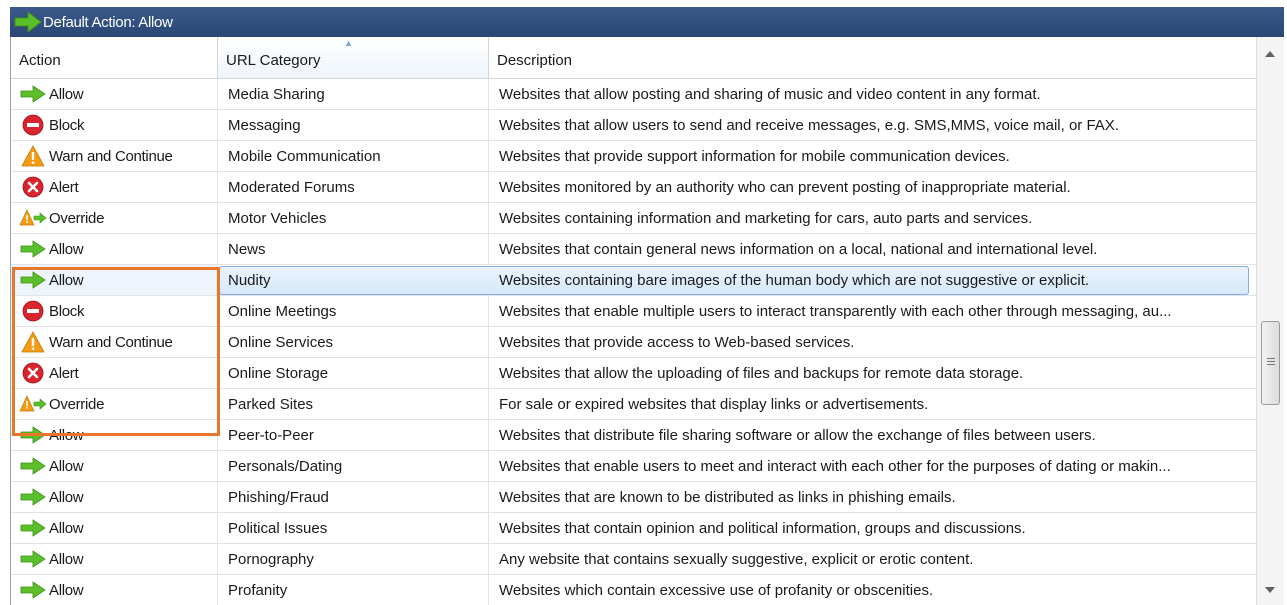 The height and width of the screenshot is (605, 1287). What do you see at coordinates (353, 218) in the screenshot?
I see `category-cell: Motor Vehicles` at bounding box center [353, 218].